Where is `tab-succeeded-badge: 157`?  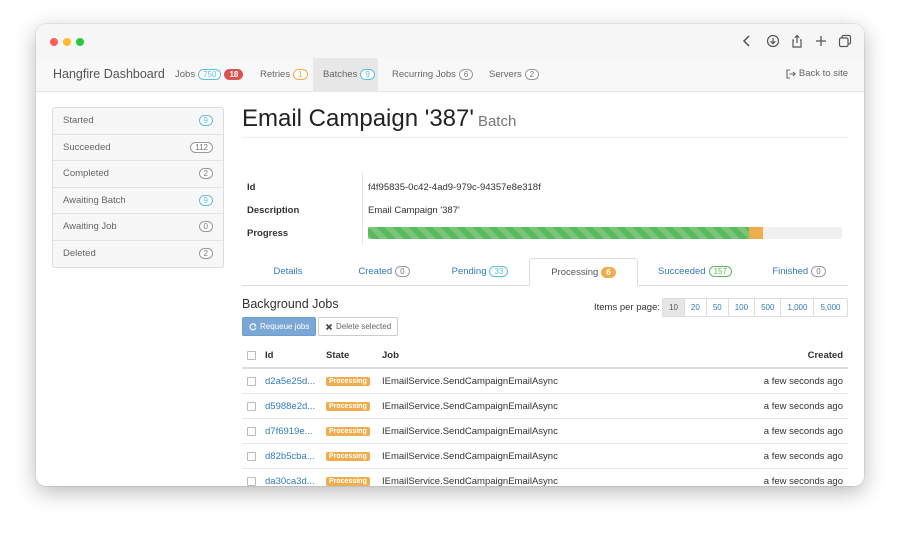 tab-succeeded-badge: 157 is located at coordinates (720, 271).